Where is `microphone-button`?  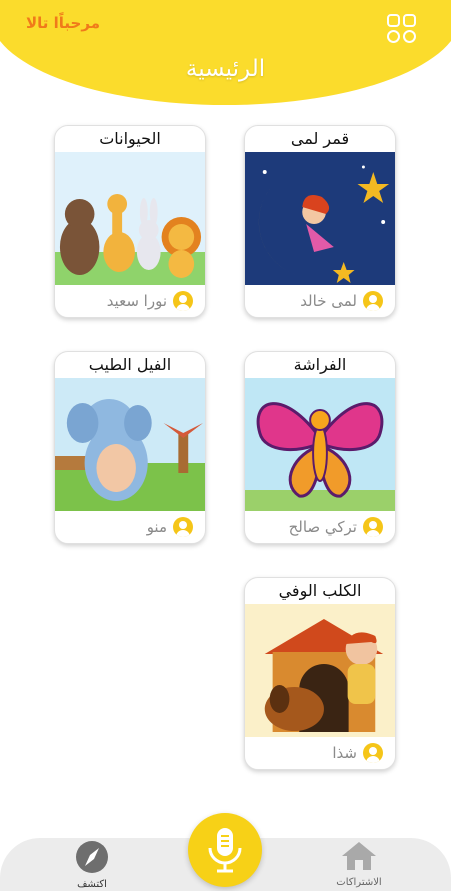
microphone-button is located at coordinates (225, 850).